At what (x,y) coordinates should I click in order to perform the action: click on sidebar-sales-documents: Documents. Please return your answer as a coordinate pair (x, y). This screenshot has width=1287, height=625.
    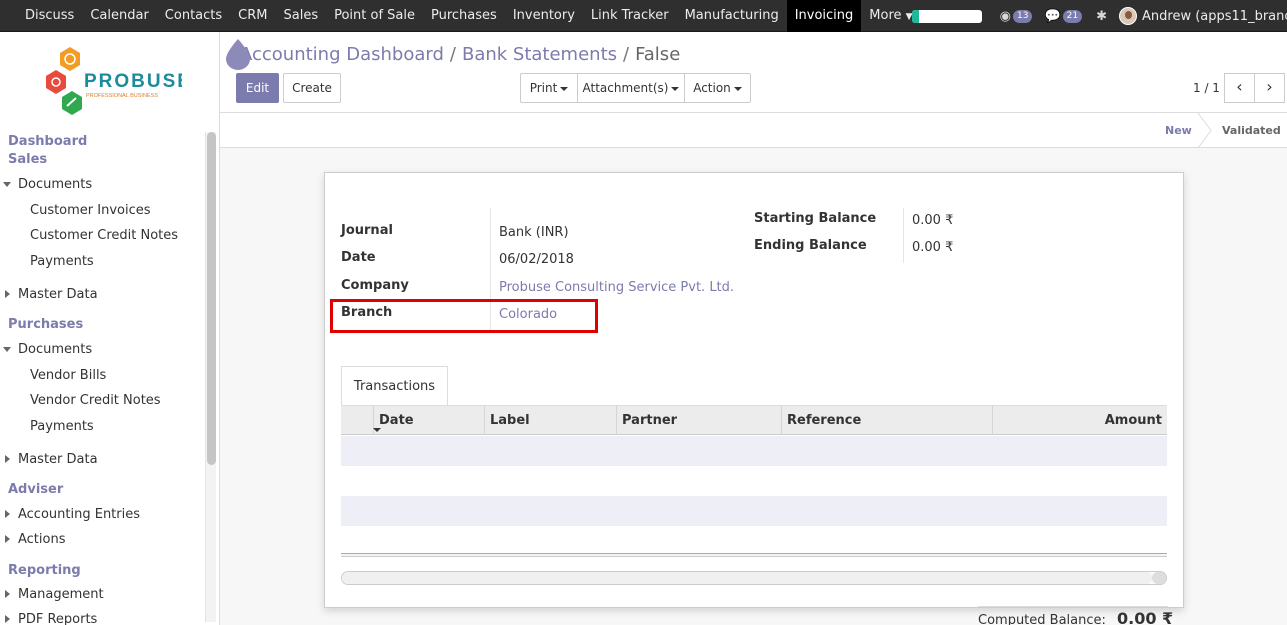
    Looking at the image, I should click on (47, 184).